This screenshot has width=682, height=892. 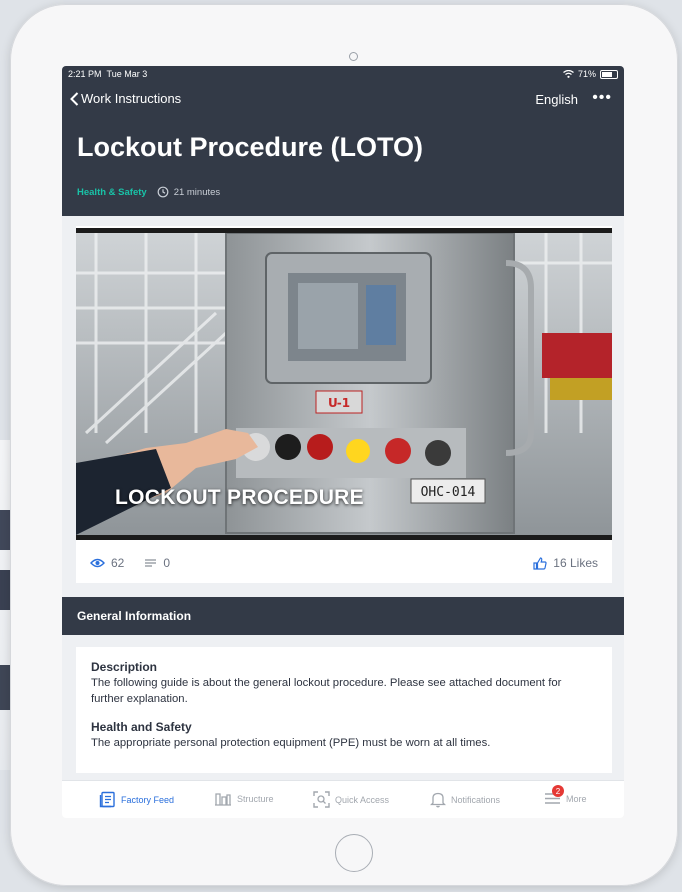 I want to click on description-heading: Description, so click(x=124, y=667).